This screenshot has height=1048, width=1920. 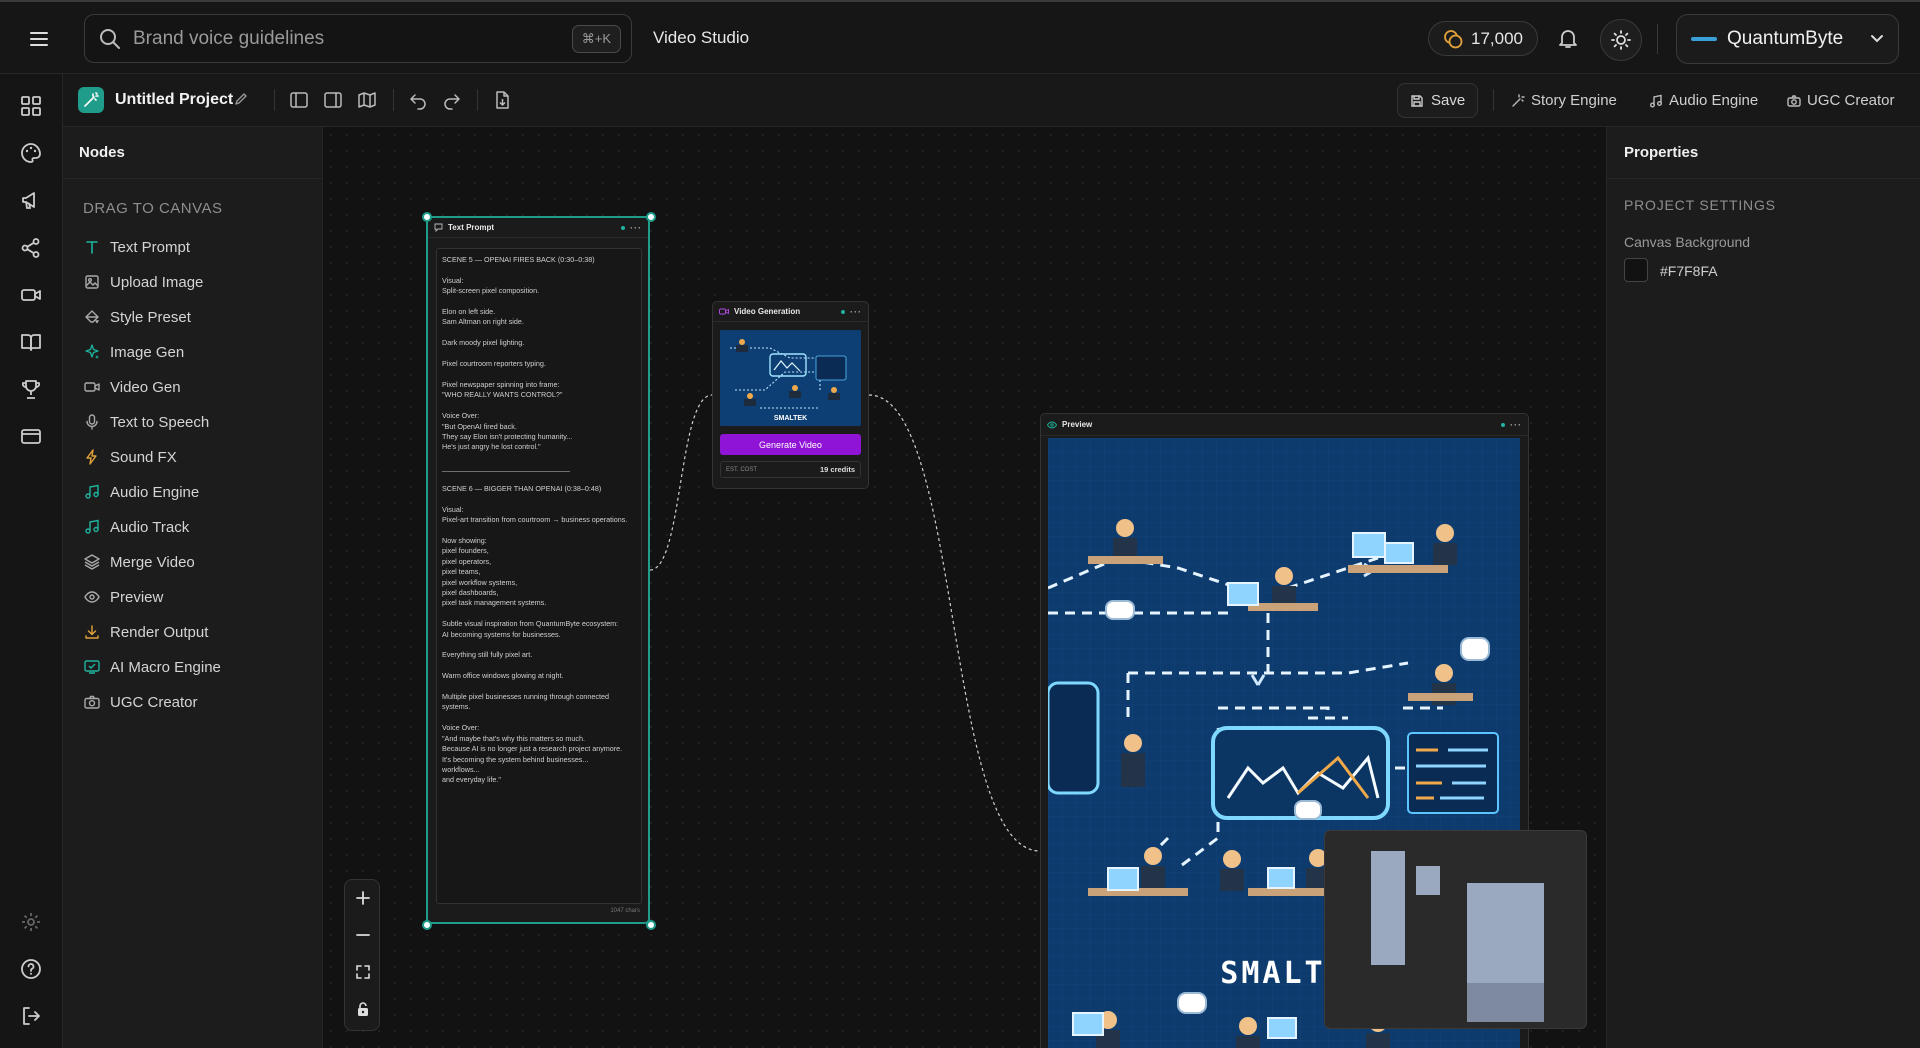 I want to click on bell-icon, so click(x=1569, y=39).